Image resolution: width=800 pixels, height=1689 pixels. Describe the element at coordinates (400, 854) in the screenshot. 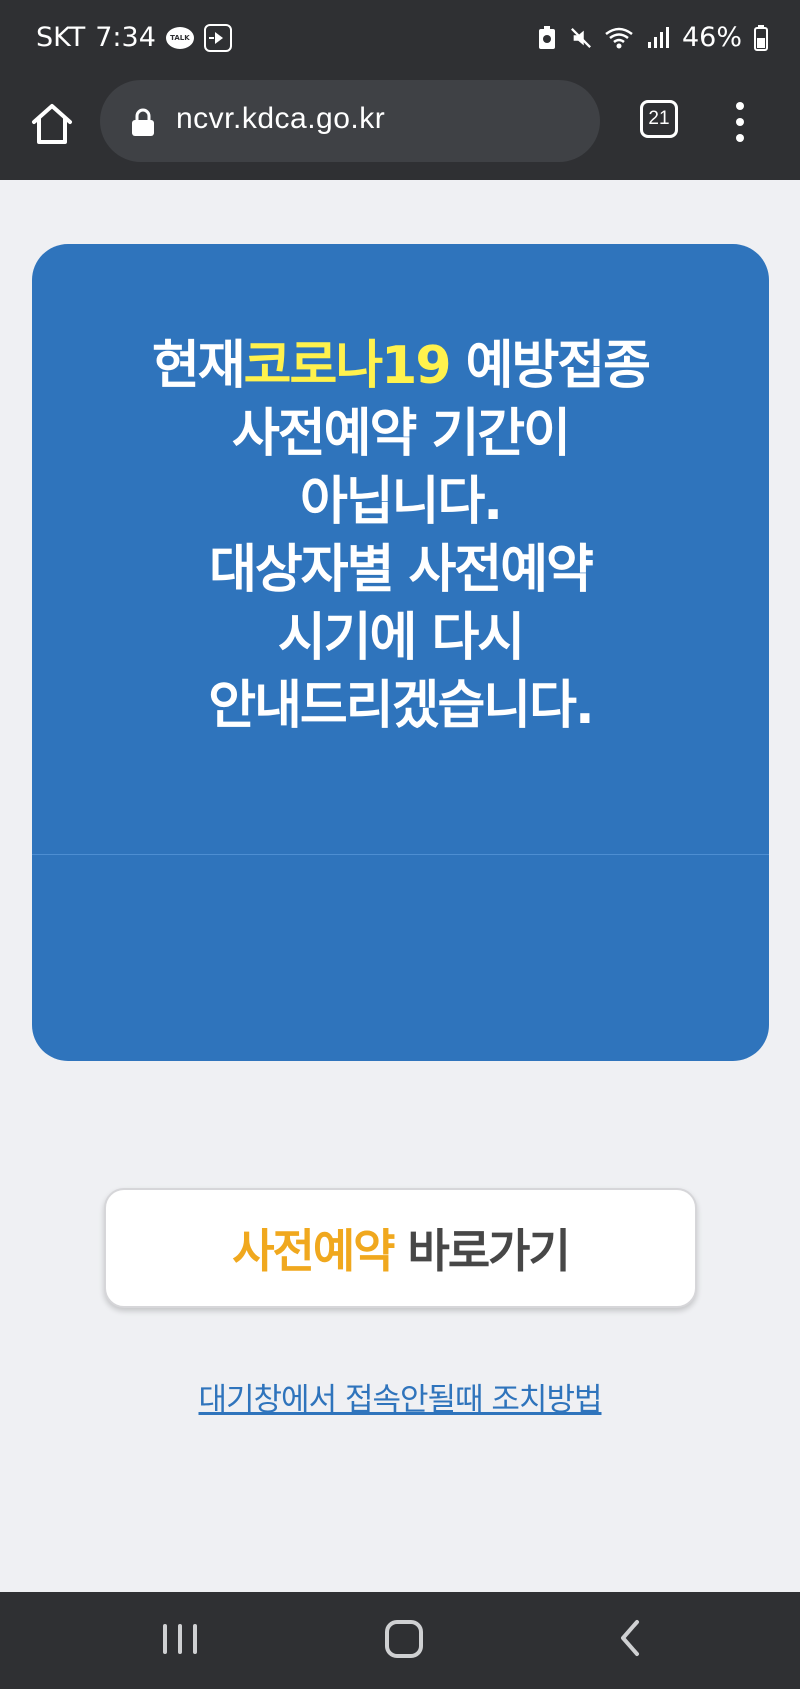

I see `notice-divider` at that location.